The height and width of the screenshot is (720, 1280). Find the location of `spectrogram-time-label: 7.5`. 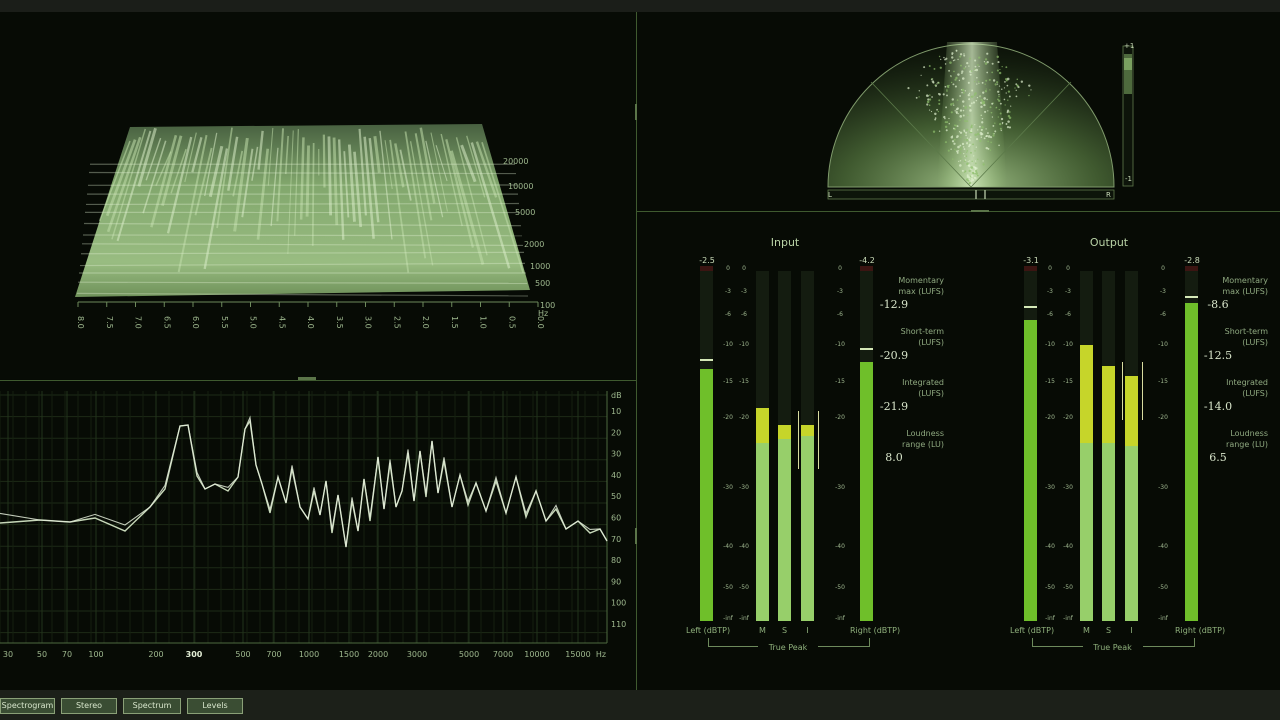

spectrogram-time-label: 7.5 is located at coordinates (109, 322).